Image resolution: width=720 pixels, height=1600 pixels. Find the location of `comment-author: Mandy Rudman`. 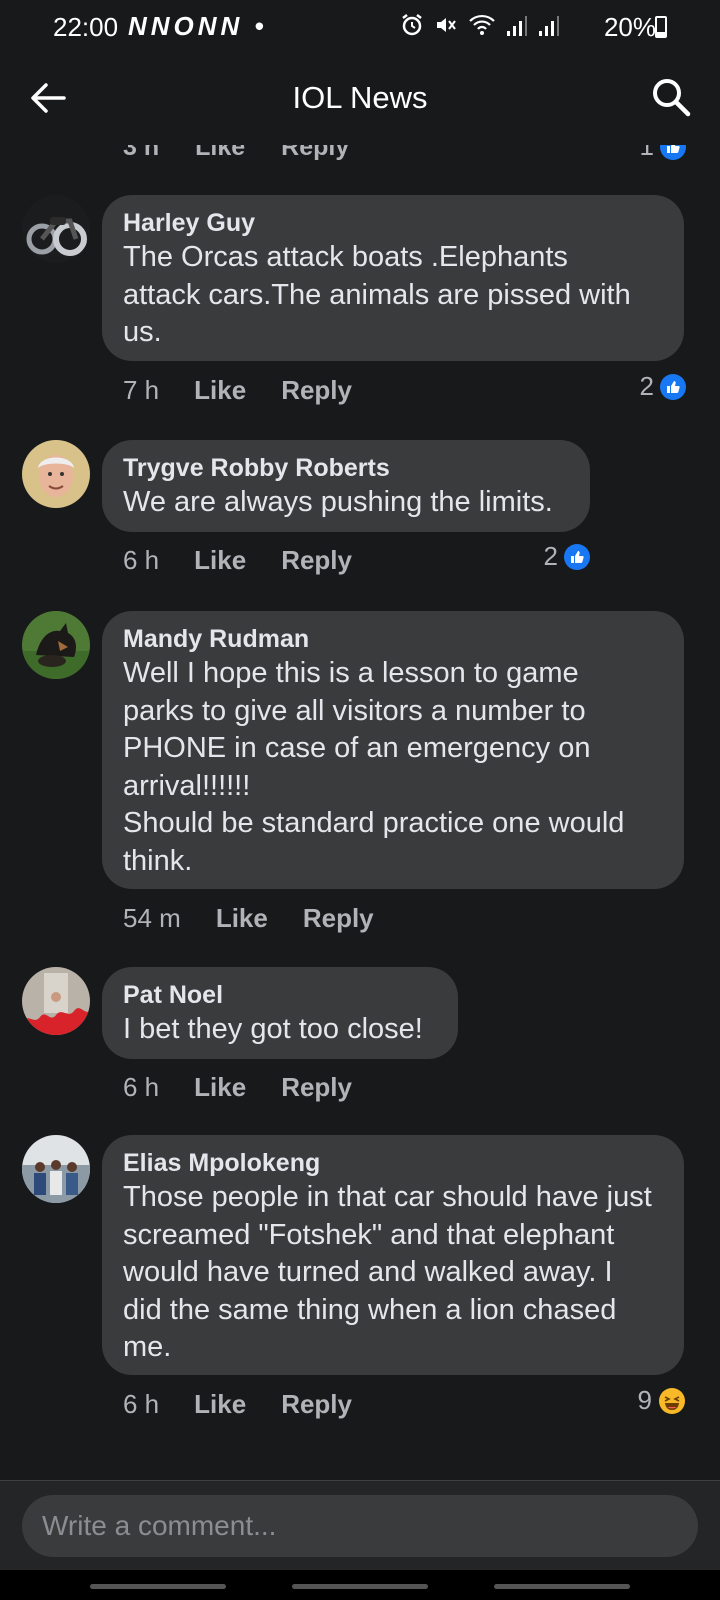

comment-author: Mandy Rudman is located at coordinates (392, 639).